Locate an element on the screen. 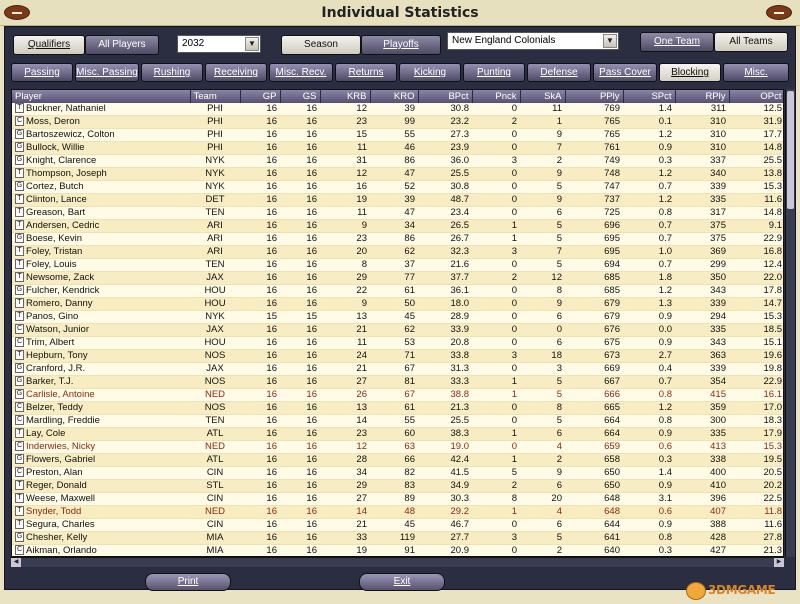 The width and height of the screenshot is (800, 604). column-header: BPct is located at coordinates (445, 96).